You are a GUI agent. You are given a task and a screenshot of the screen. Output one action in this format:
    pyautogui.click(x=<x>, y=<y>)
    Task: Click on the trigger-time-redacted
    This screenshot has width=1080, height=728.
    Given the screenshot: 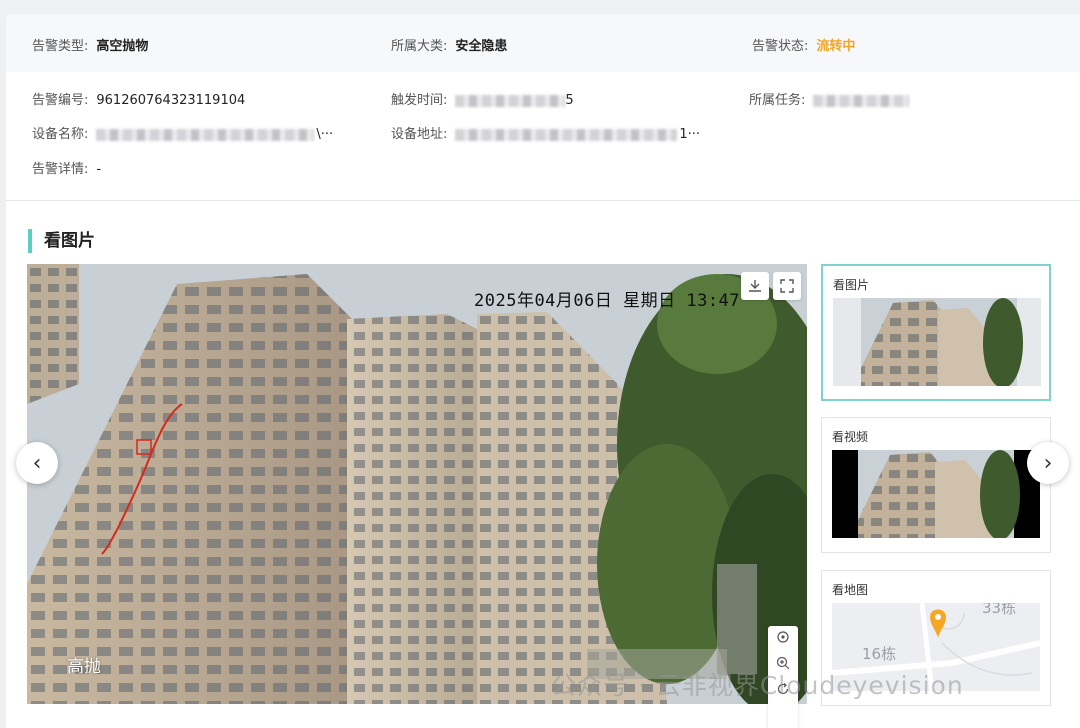 What is the action you would take?
    pyautogui.click(x=510, y=100)
    